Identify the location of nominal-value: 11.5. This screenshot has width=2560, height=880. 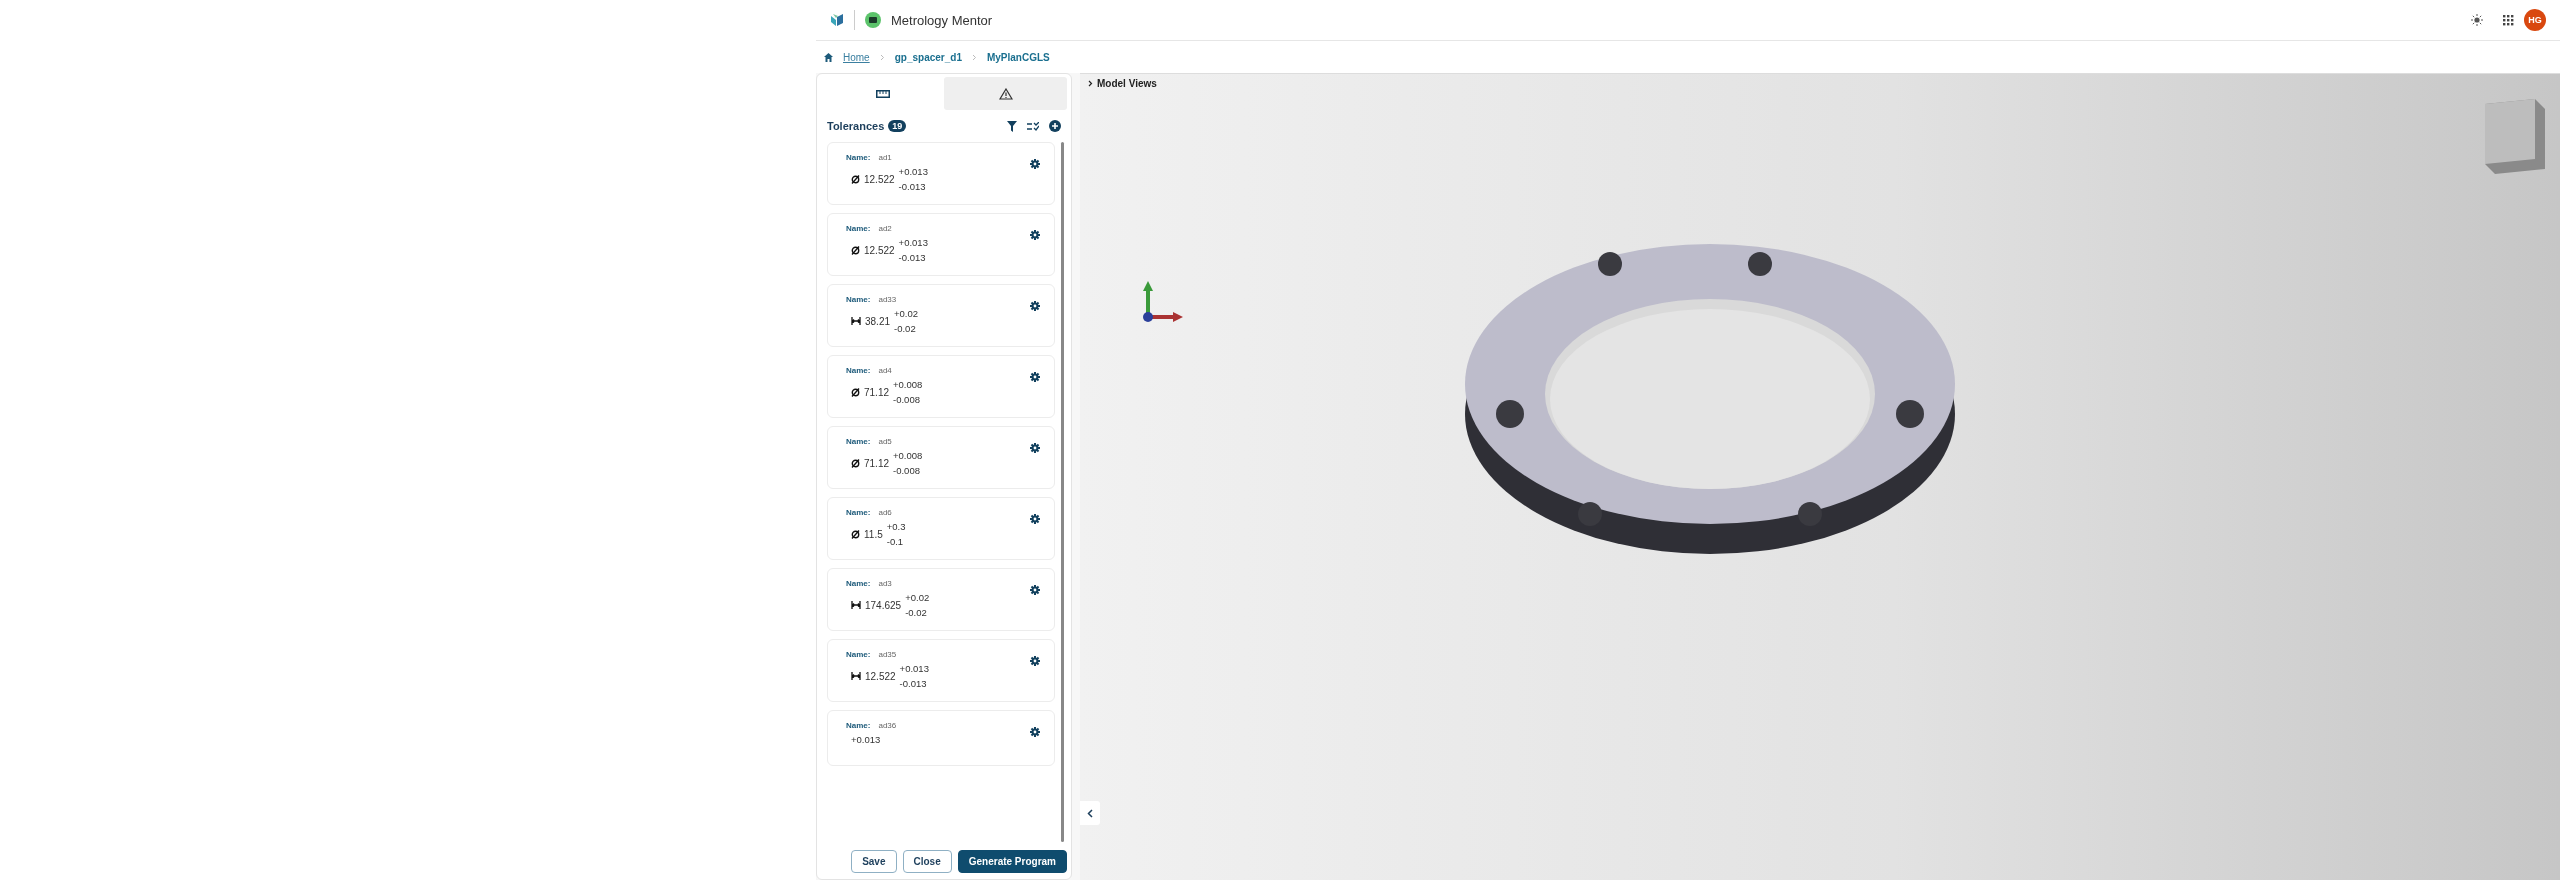
(873, 534).